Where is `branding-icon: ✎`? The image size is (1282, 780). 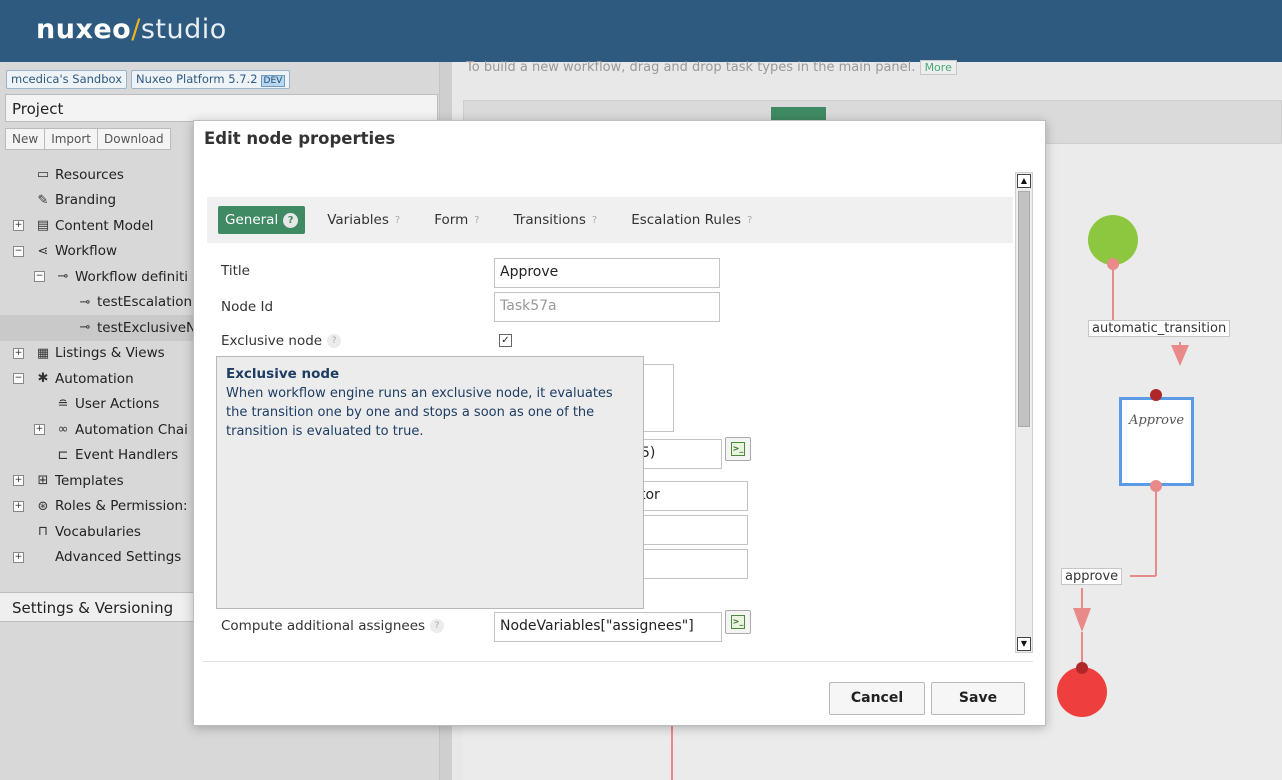
branding-icon: ✎ is located at coordinates (43, 200).